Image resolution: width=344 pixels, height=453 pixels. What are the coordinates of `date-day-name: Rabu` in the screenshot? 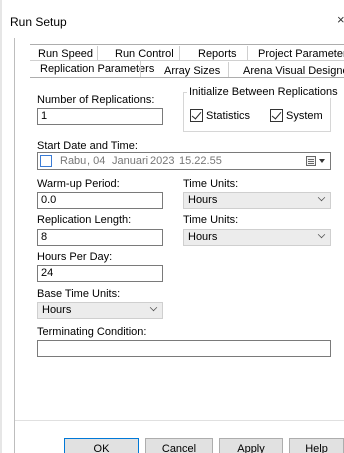 It's located at (73, 161).